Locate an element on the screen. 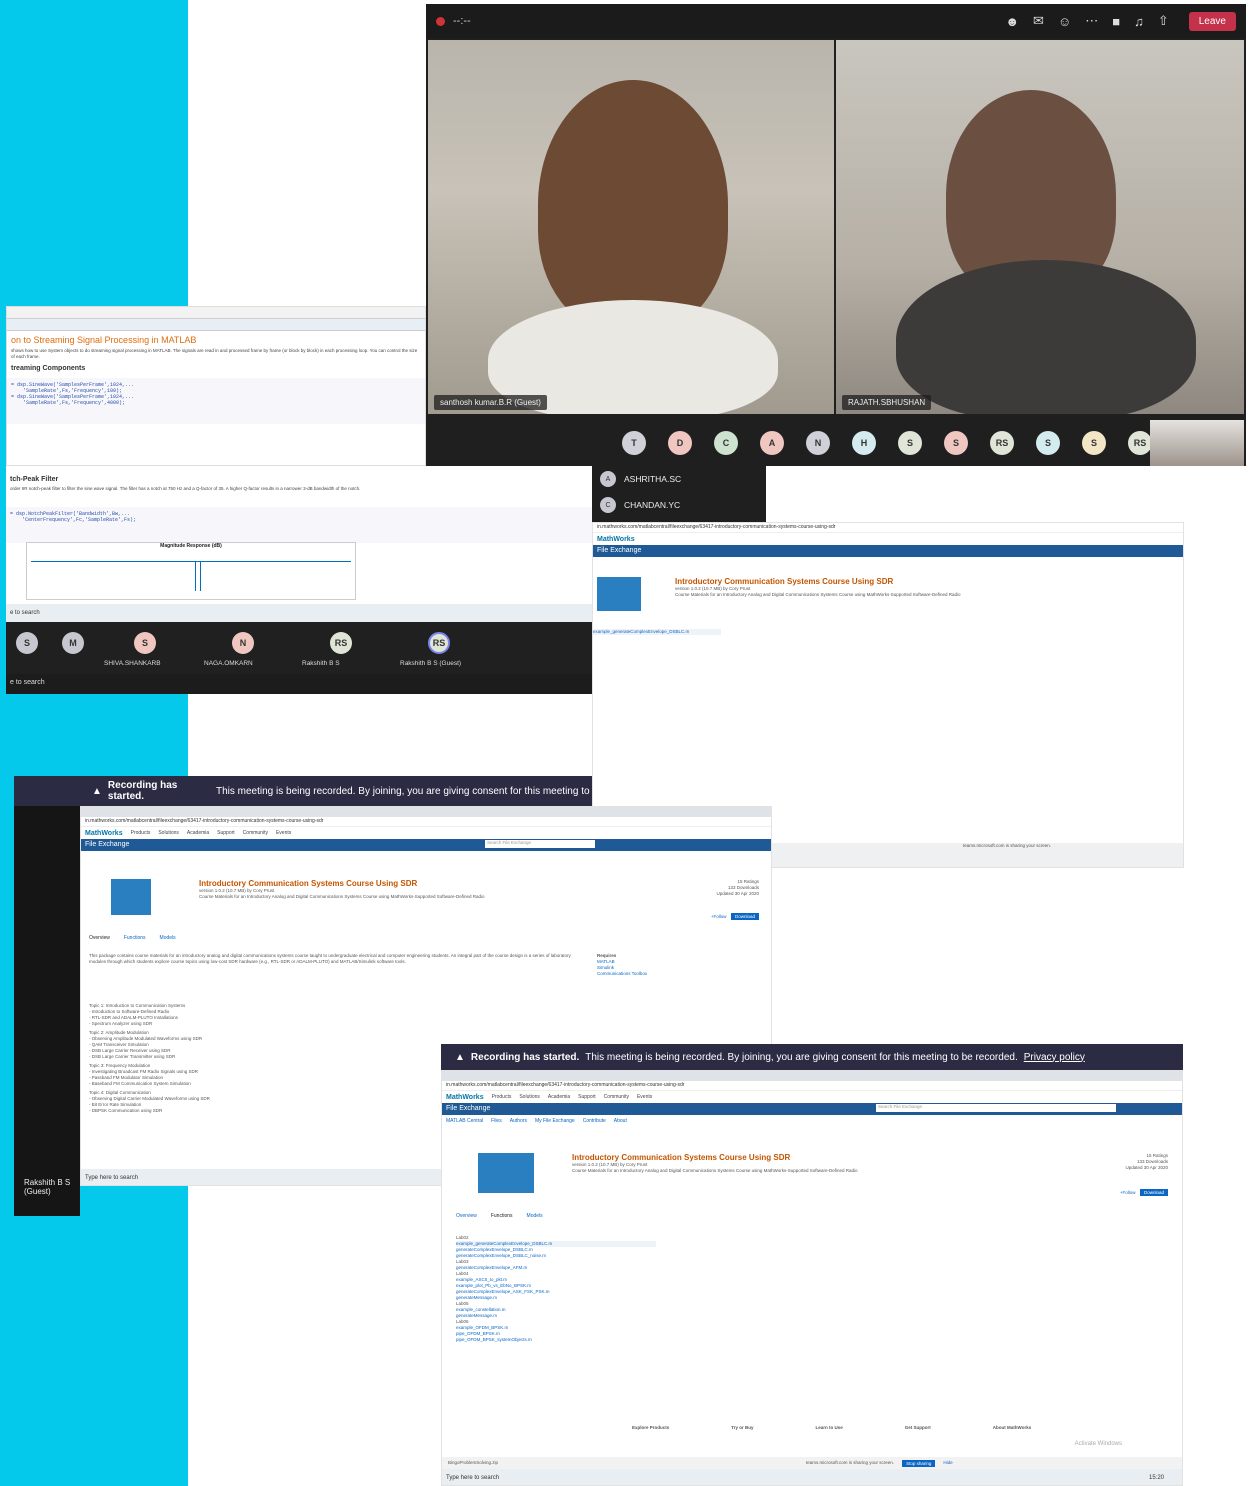 The image size is (1251, 1486). subnav-item: Files is located at coordinates (496, 1121).